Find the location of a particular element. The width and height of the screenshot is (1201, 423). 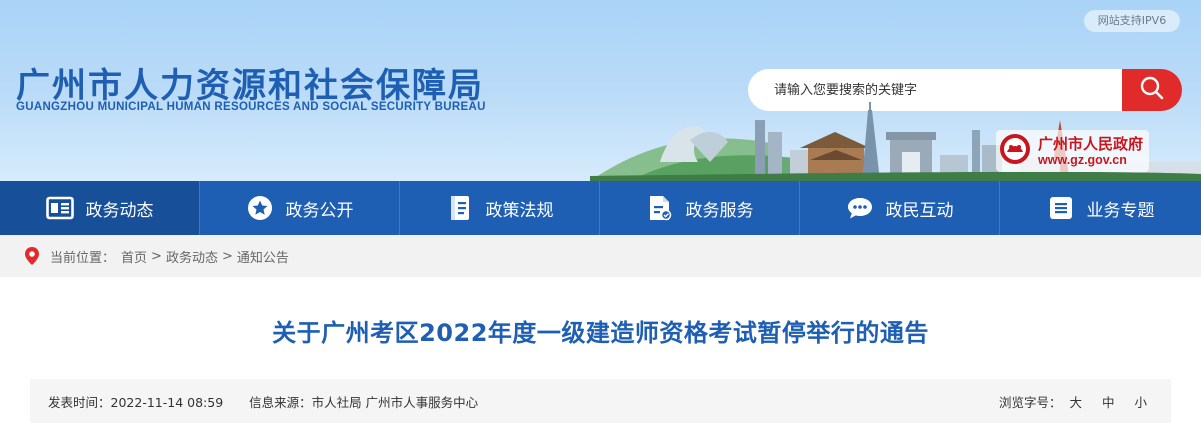

publish-info: 发表时间：2022-11-14 08:59 is located at coordinates (135, 401).